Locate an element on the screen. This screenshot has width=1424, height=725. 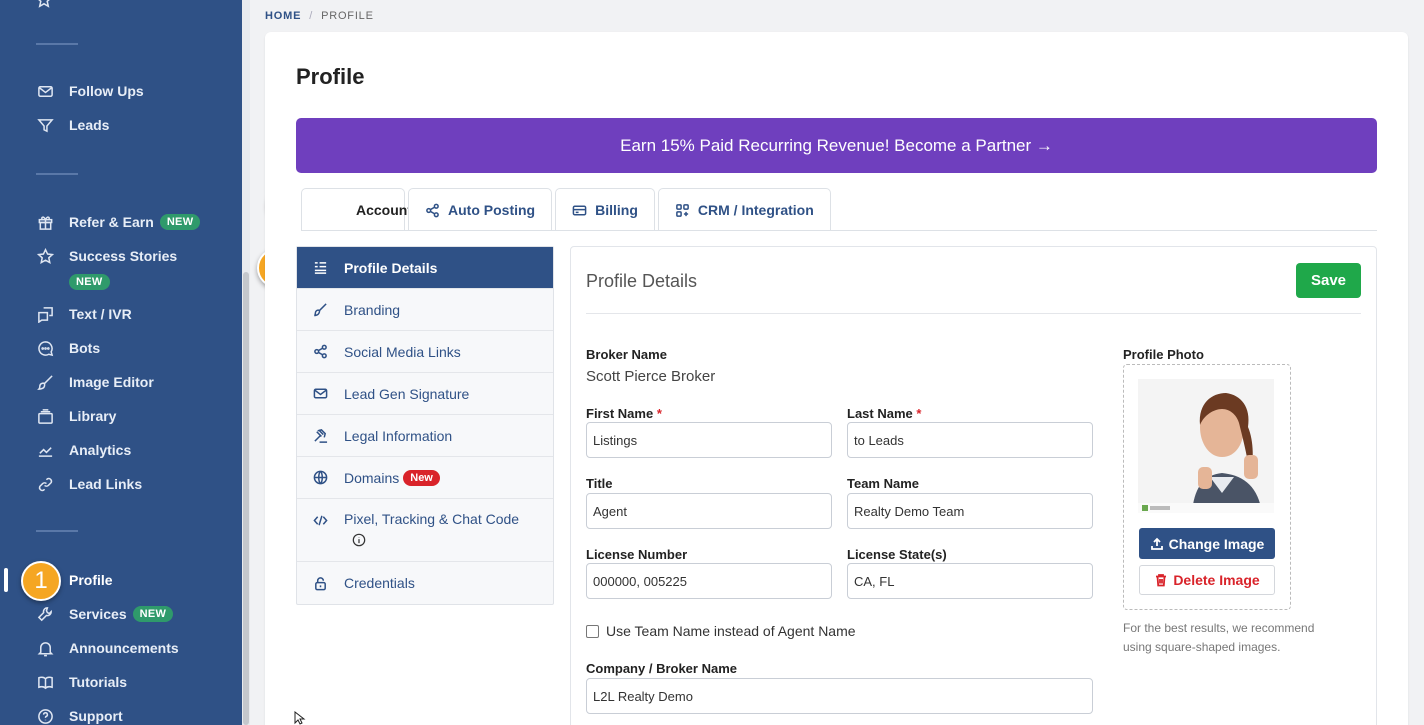
sidebar-item-support: Support is located at coordinates (79, 715).